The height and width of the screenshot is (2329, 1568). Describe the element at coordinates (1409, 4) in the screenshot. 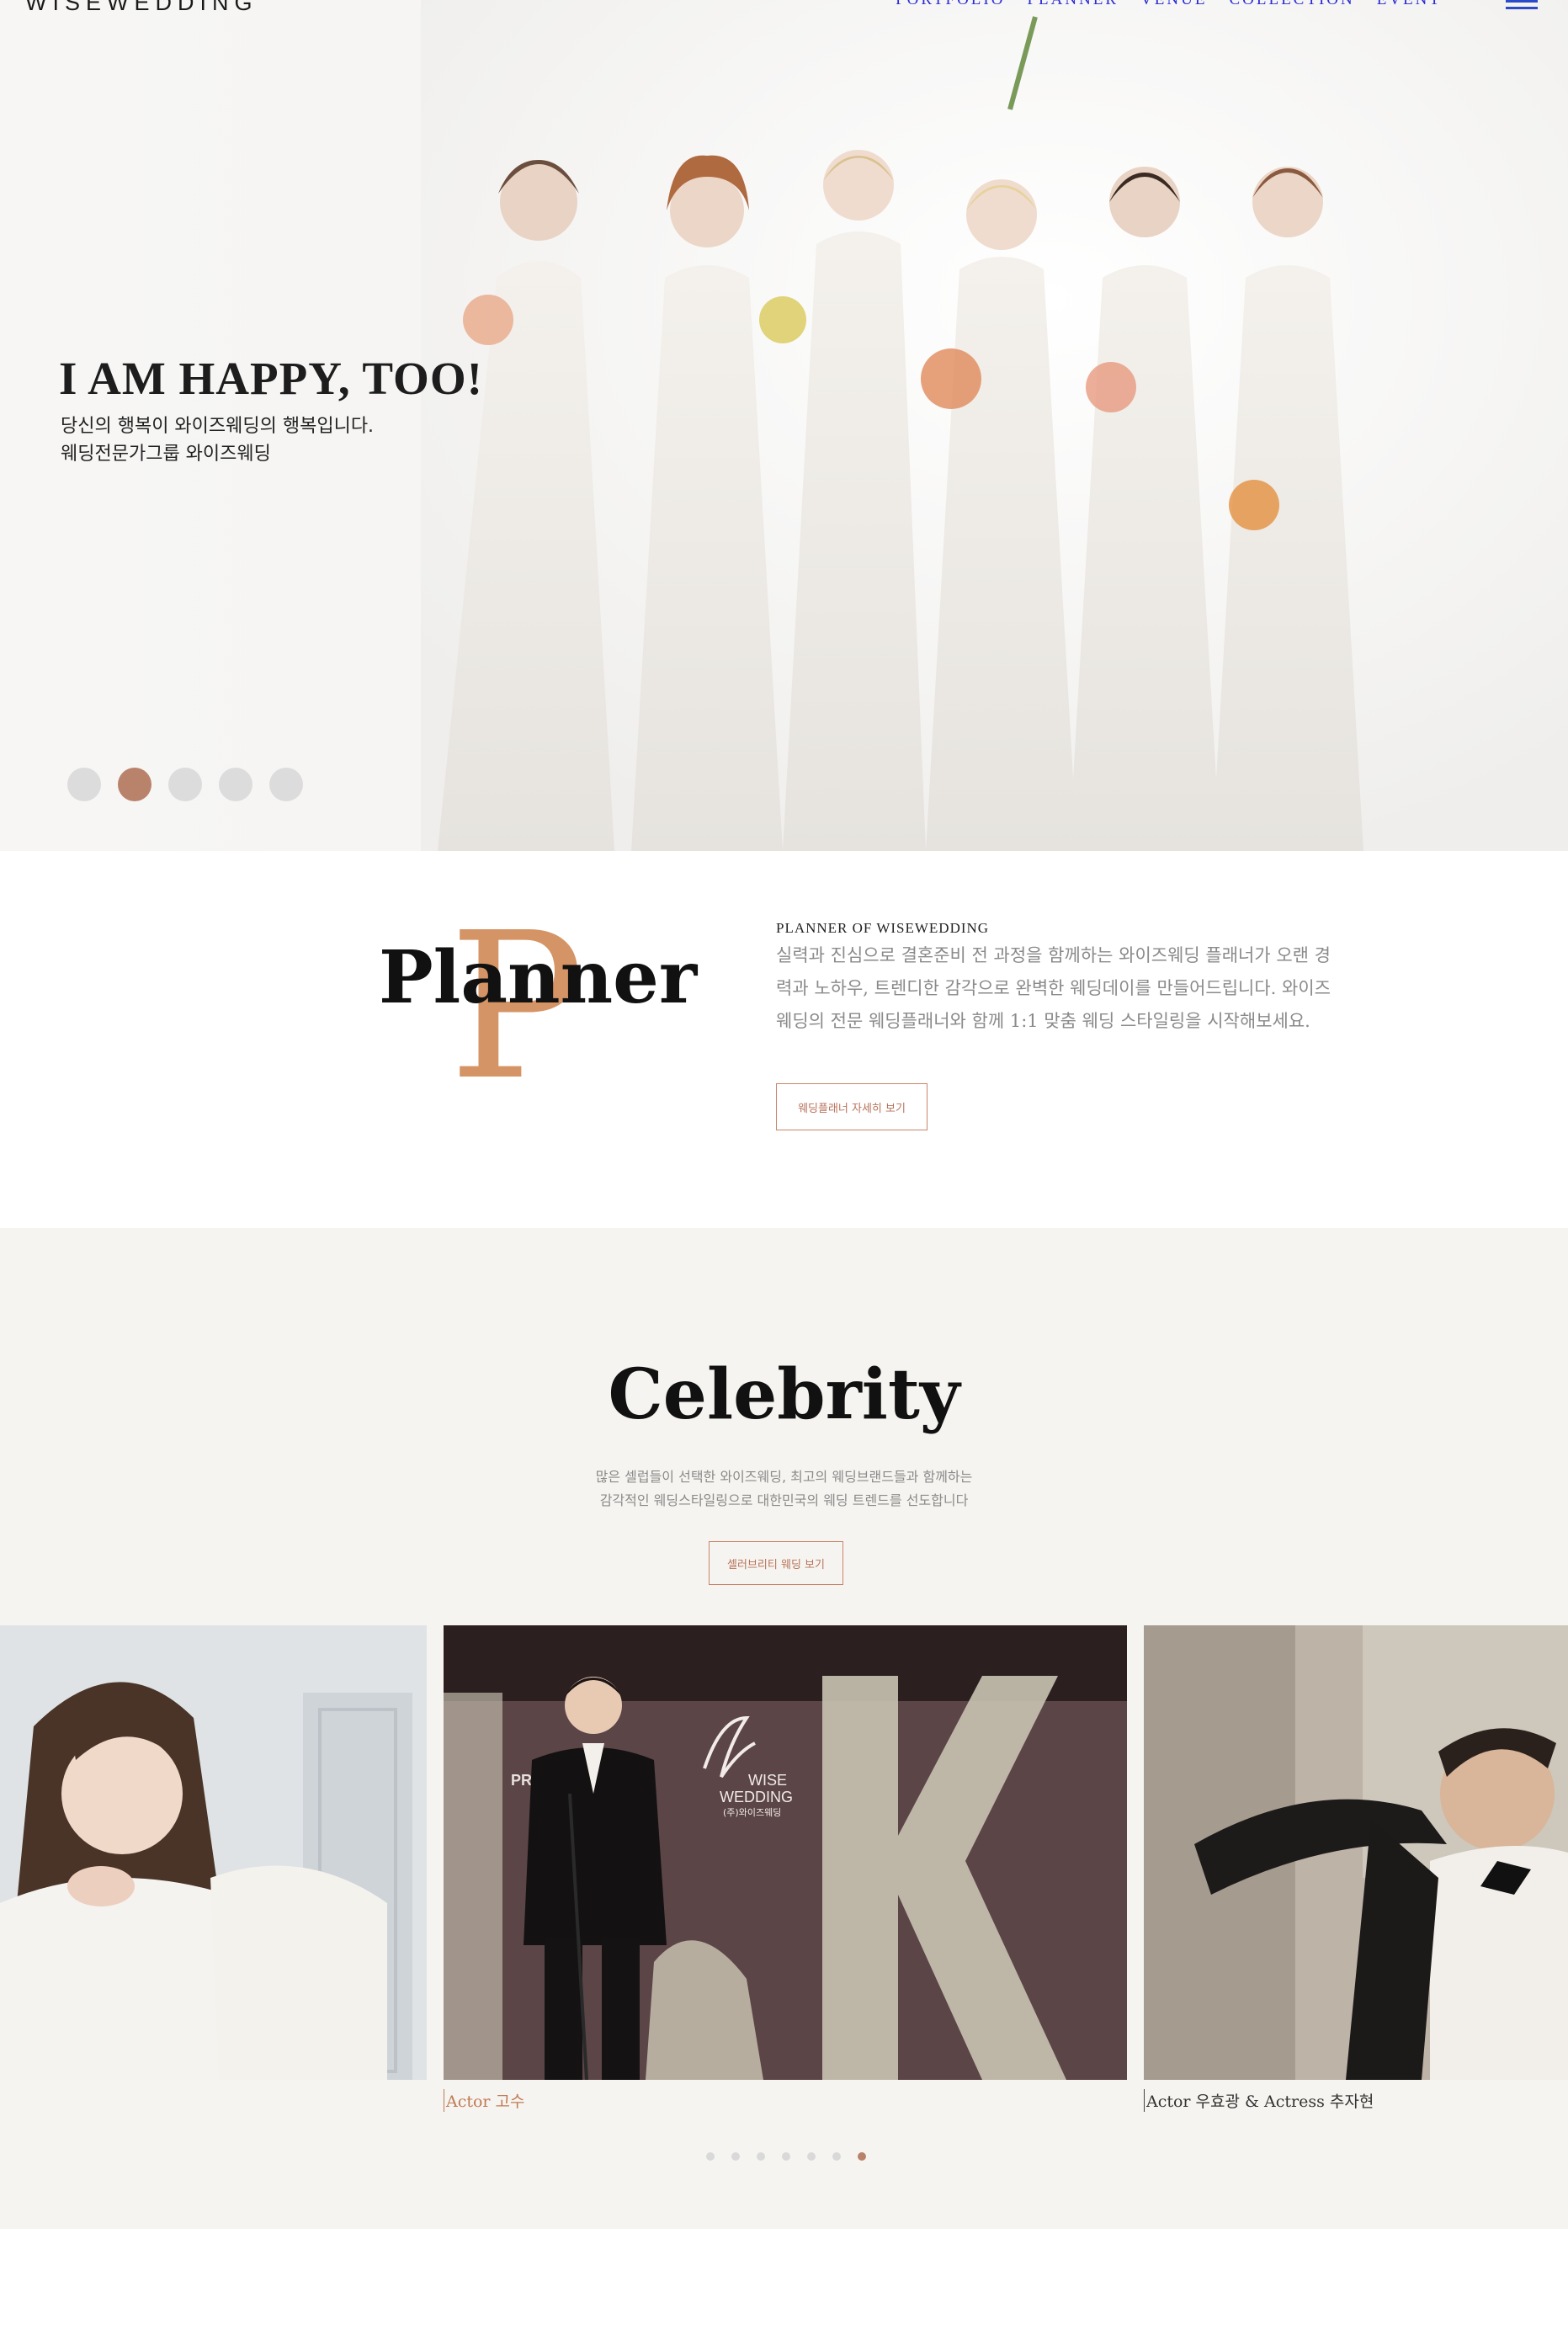

I see `nav-event: EVENT` at that location.